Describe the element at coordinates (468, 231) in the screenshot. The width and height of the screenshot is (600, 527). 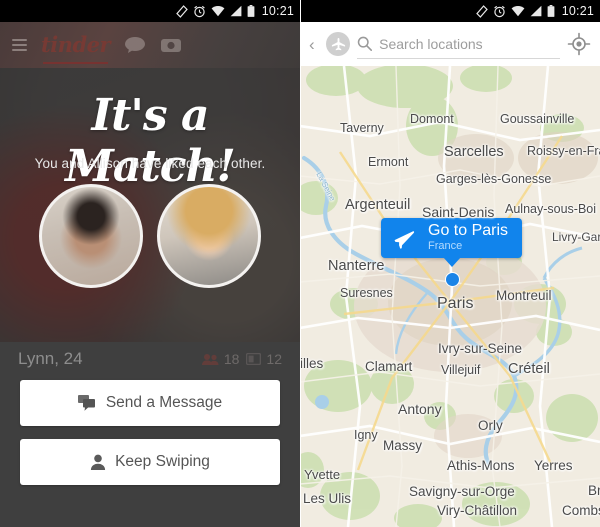
I see `callout-title: Go to Paris` at that location.